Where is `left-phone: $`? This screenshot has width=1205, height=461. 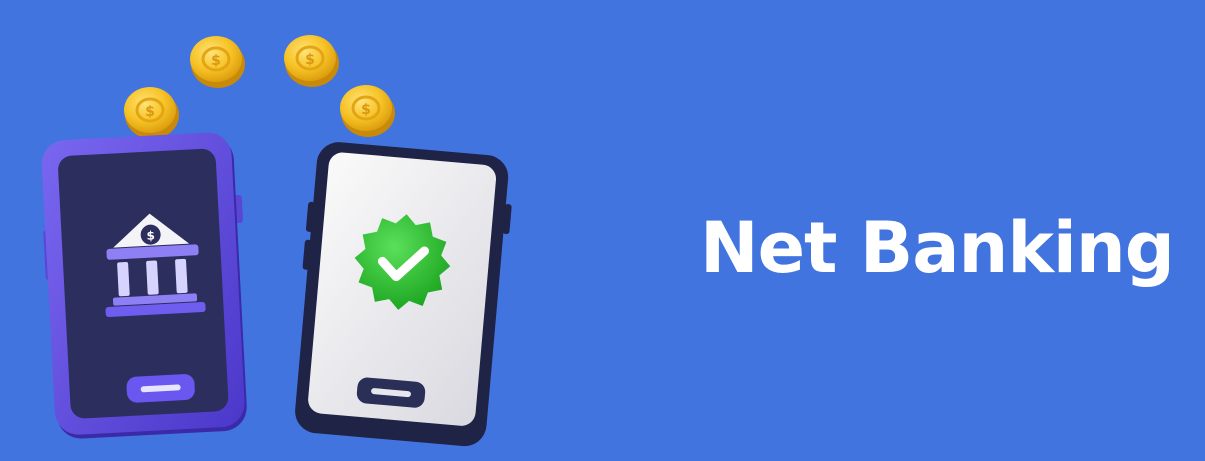 left-phone: $ is located at coordinates (144, 285).